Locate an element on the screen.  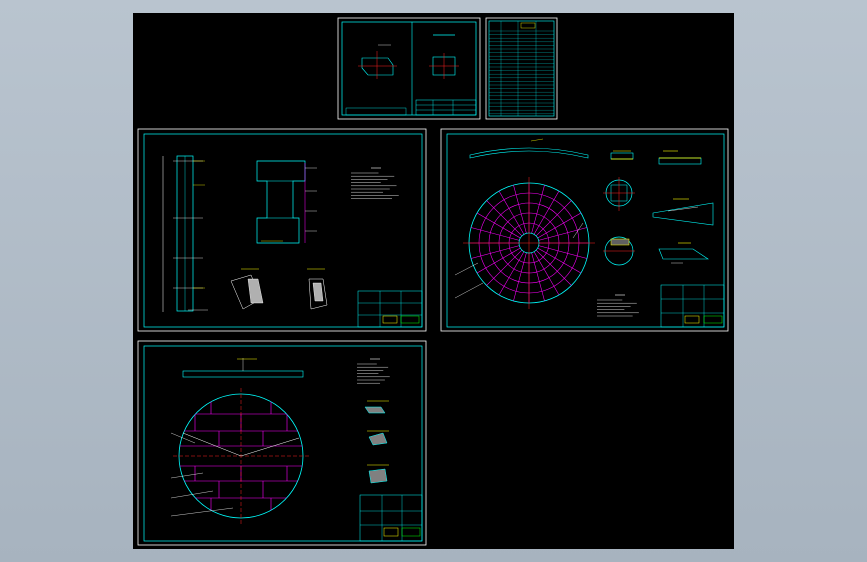
sheet-small-layout is located at coordinates (409, 68).